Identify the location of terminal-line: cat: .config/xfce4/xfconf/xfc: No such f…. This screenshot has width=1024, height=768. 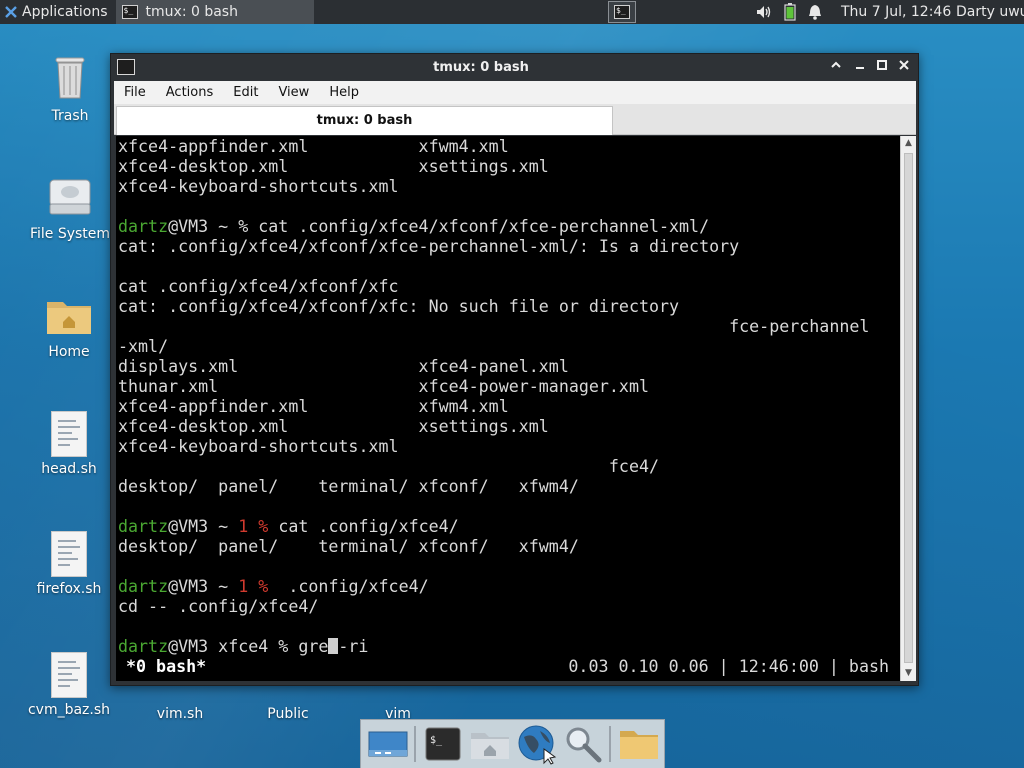
(493, 307).